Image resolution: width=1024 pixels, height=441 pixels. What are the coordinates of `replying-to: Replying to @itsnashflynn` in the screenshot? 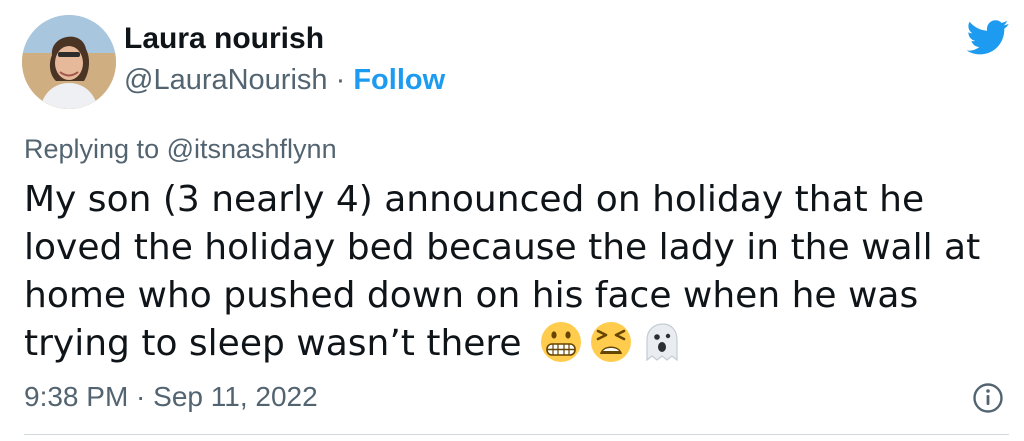 It's located at (180, 149).